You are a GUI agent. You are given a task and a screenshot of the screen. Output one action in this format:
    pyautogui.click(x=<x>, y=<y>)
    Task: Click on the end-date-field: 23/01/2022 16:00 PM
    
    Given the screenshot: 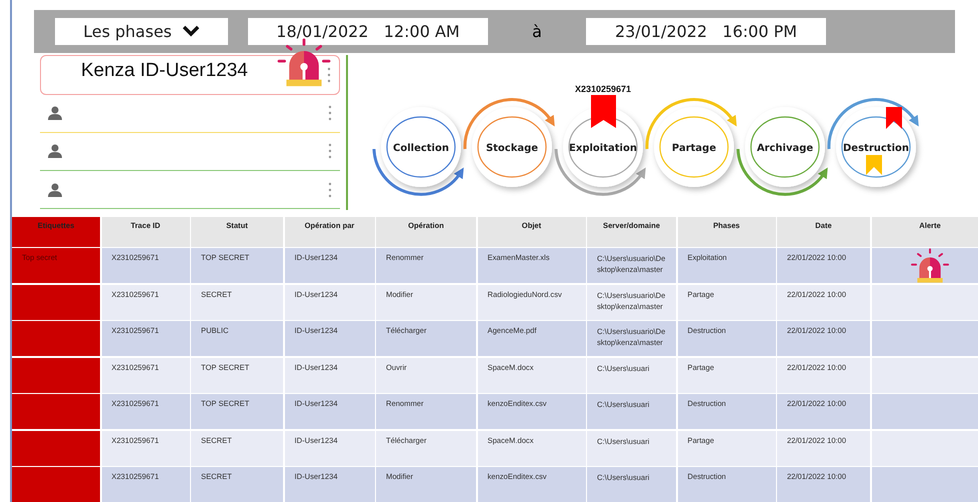 What is the action you would take?
    pyautogui.click(x=706, y=31)
    